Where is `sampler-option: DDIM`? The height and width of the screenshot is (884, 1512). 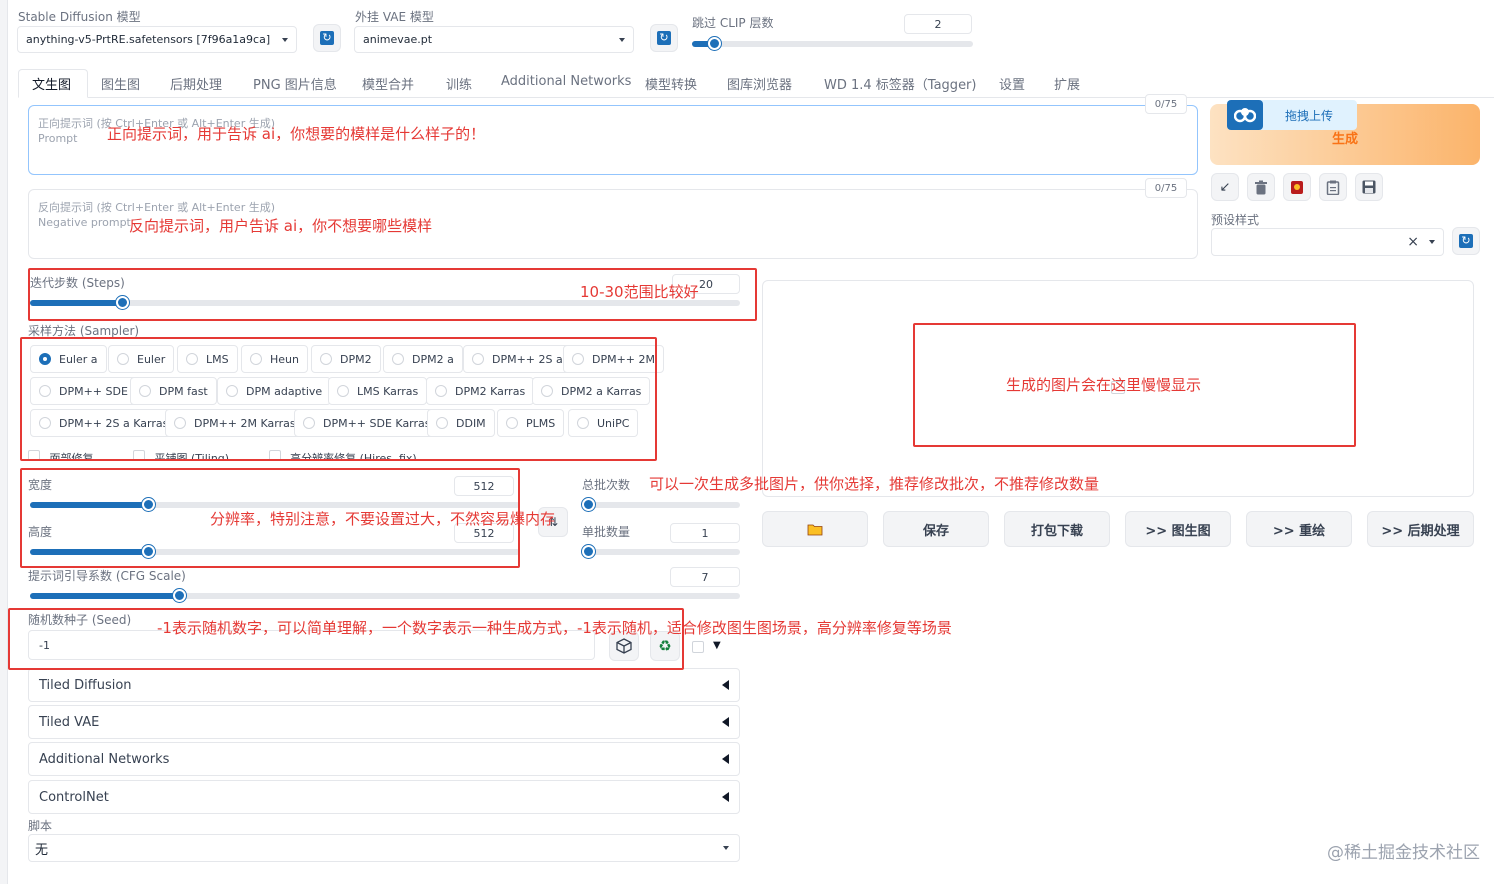 sampler-option: DDIM is located at coordinates (461, 423).